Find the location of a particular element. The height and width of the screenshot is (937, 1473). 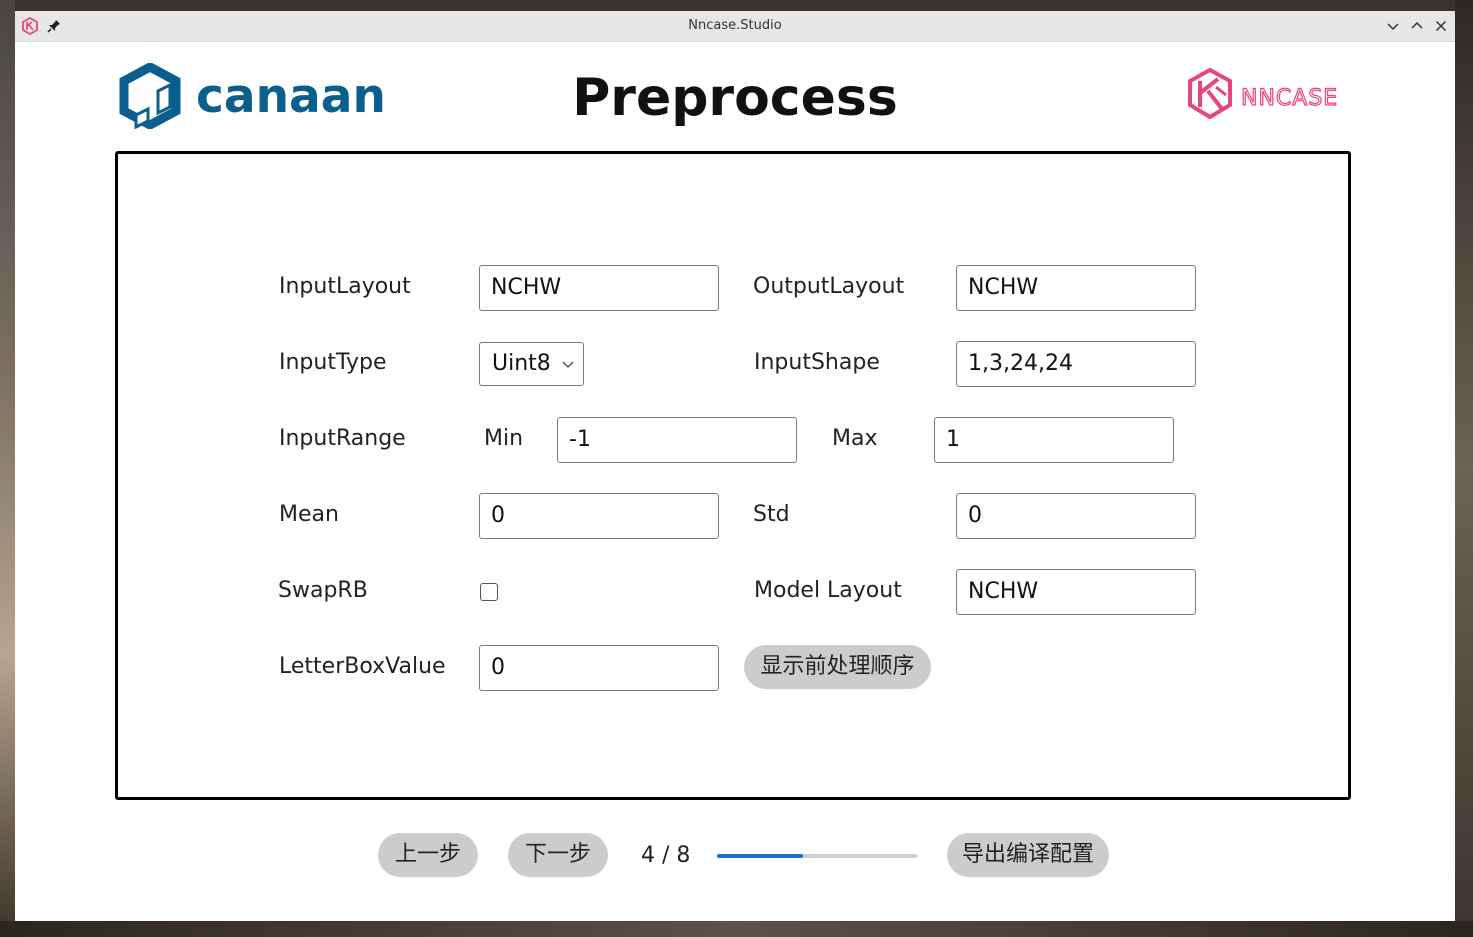

nncase-logo-text: NNCASE is located at coordinates (1289, 98).